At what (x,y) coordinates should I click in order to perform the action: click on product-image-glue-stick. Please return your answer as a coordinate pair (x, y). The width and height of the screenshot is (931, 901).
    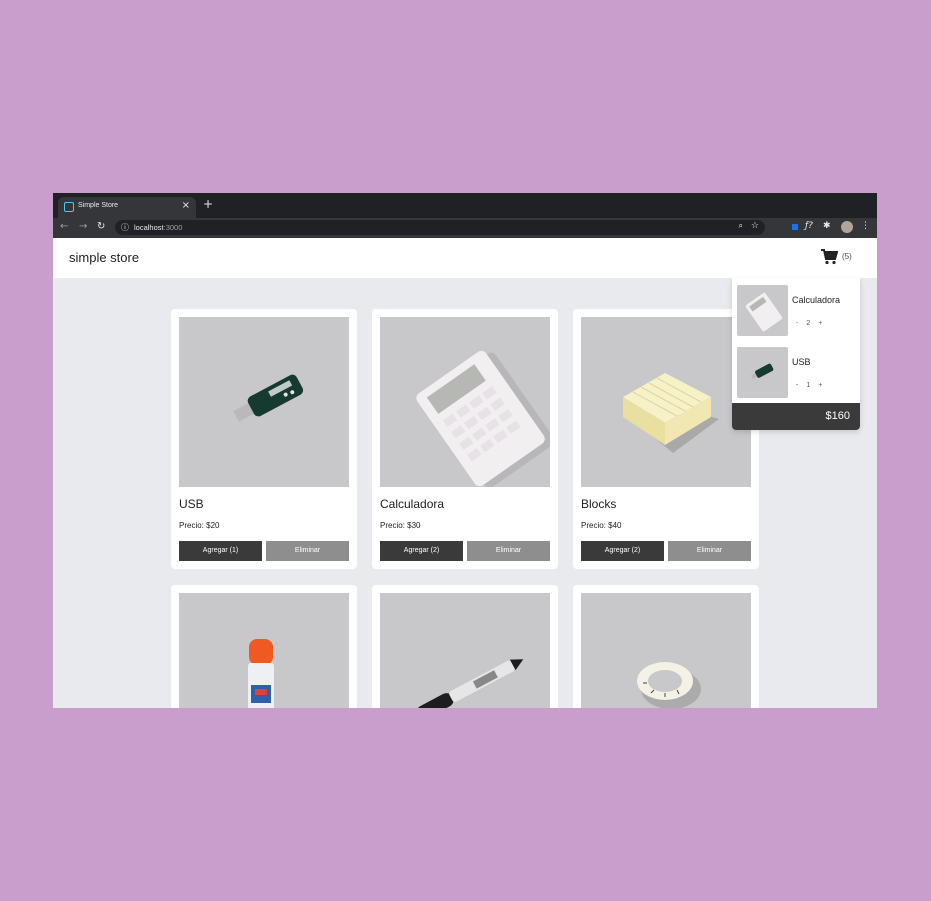
    Looking at the image, I should click on (264, 650).